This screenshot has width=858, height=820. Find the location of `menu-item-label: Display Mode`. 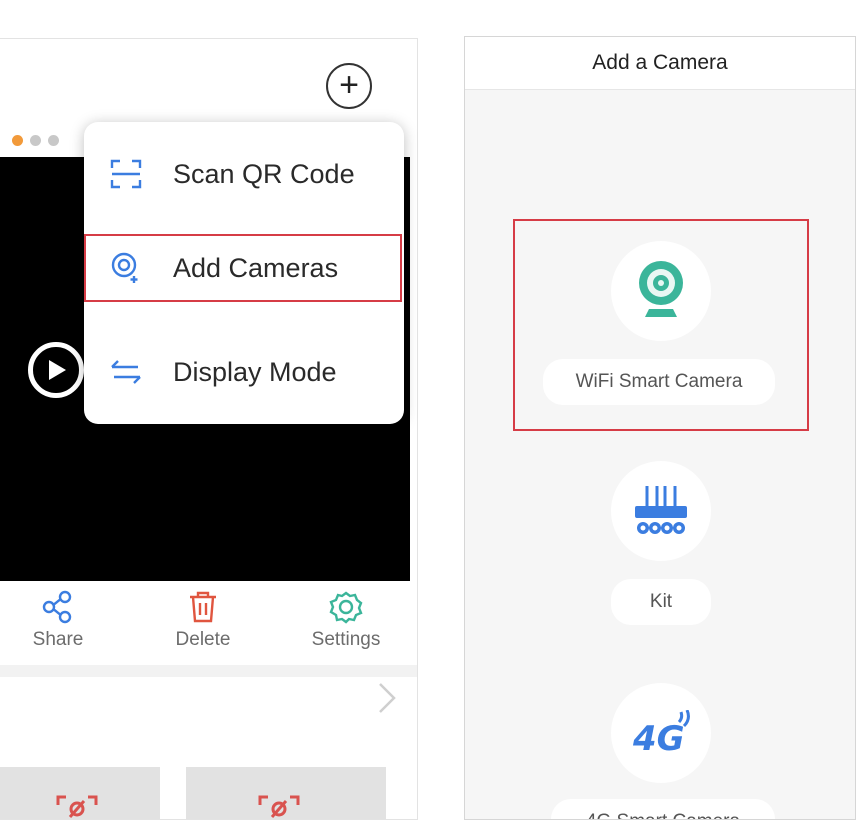

menu-item-label: Display Mode is located at coordinates (255, 371).